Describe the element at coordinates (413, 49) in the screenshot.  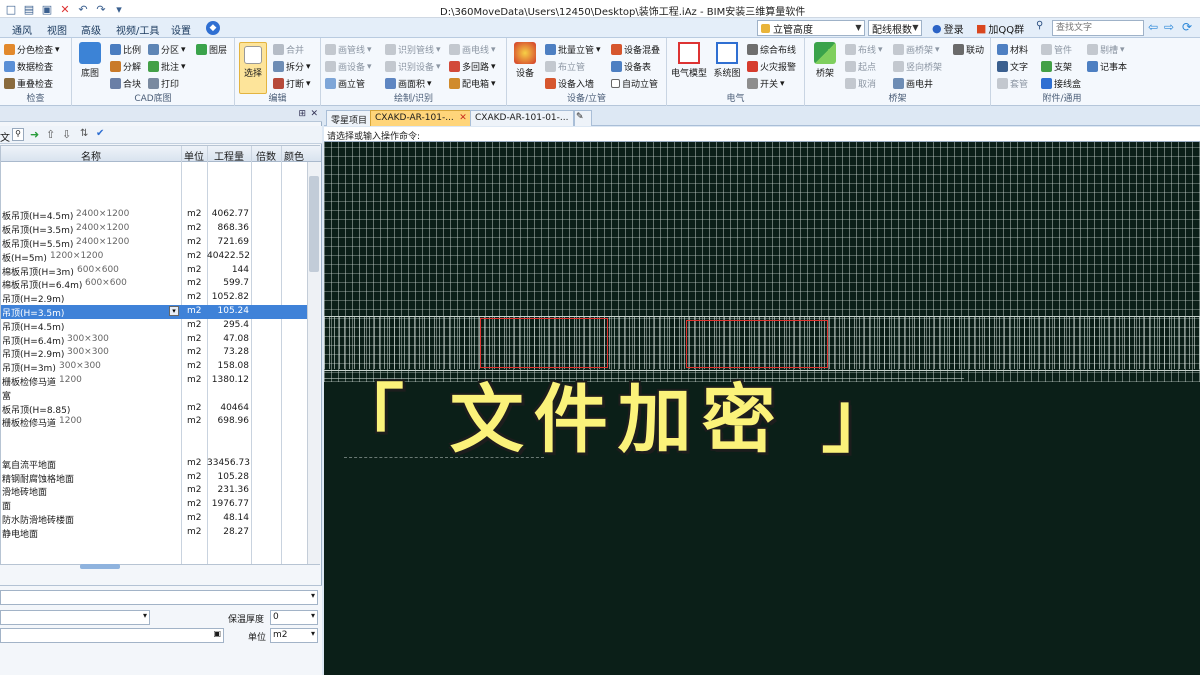
I see `identify-pipe-button: 识别管线 ▾` at that location.